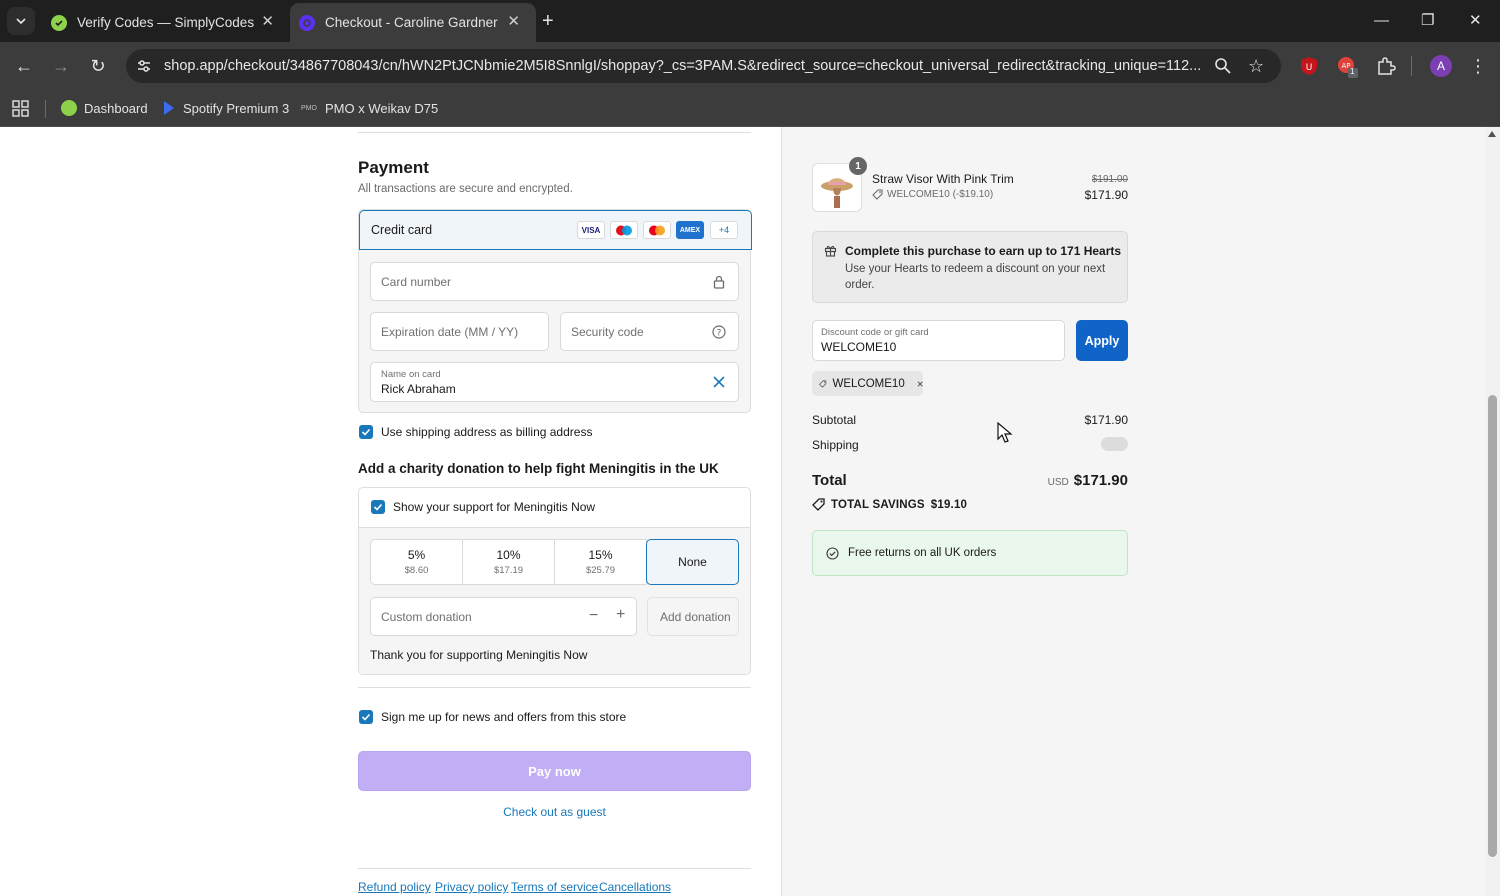 The width and height of the screenshot is (1500, 896). I want to click on gift-icon, so click(830, 251).